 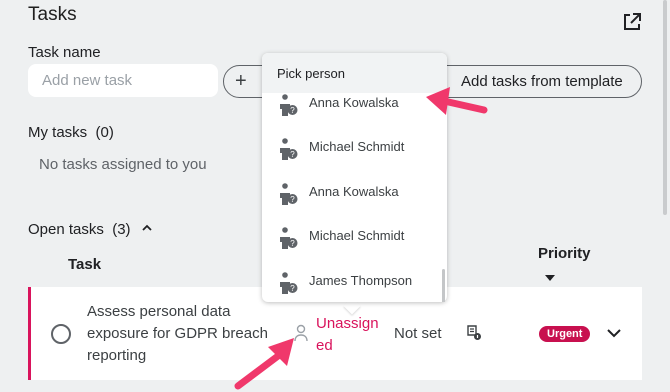 What do you see at coordinates (64, 52) in the screenshot?
I see `task-name-label: Task name` at bounding box center [64, 52].